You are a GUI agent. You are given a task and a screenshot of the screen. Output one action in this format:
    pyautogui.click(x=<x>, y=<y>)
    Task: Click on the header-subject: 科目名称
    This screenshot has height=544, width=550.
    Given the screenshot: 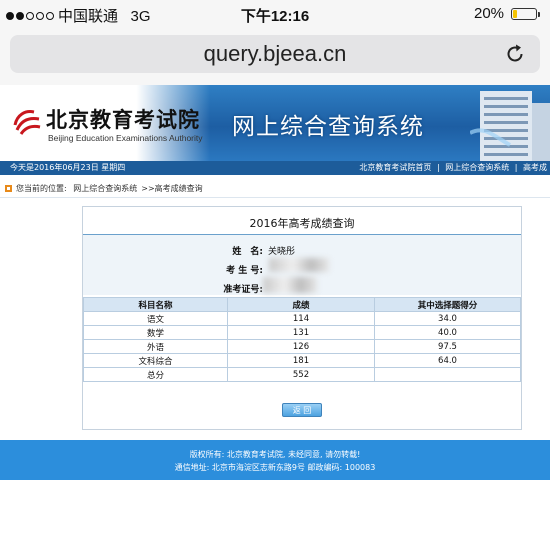 What is the action you would take?
    pyautogui.click(x=155, y=304)
    